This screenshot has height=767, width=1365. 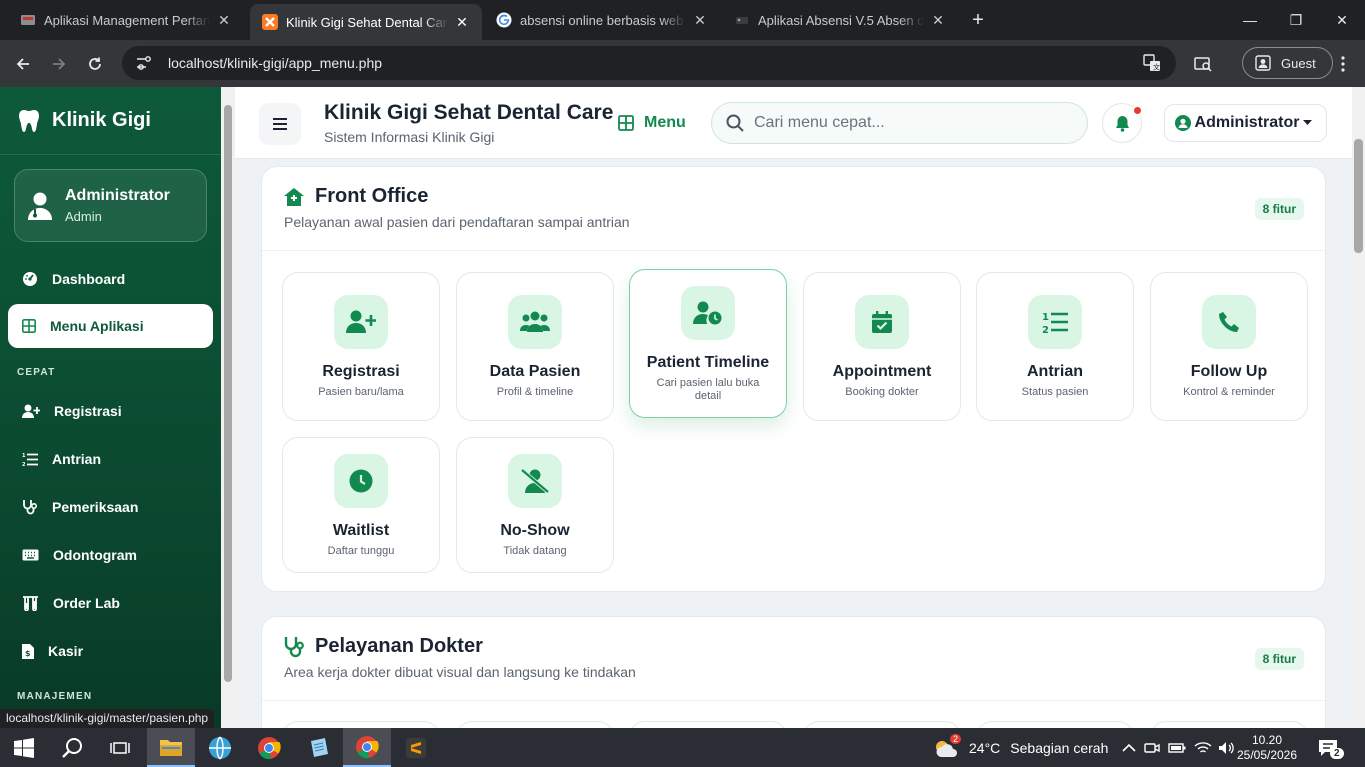 I want to click on user-doctor-icon, so click(x=40, y=206).